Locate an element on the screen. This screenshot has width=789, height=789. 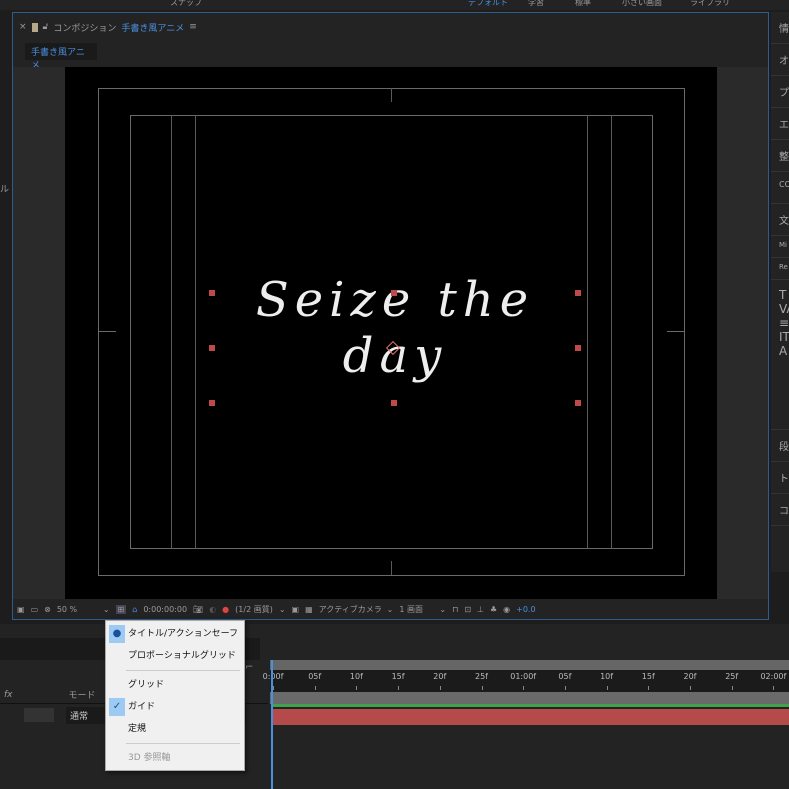
menu-separator is located at coordinates (183, 670).